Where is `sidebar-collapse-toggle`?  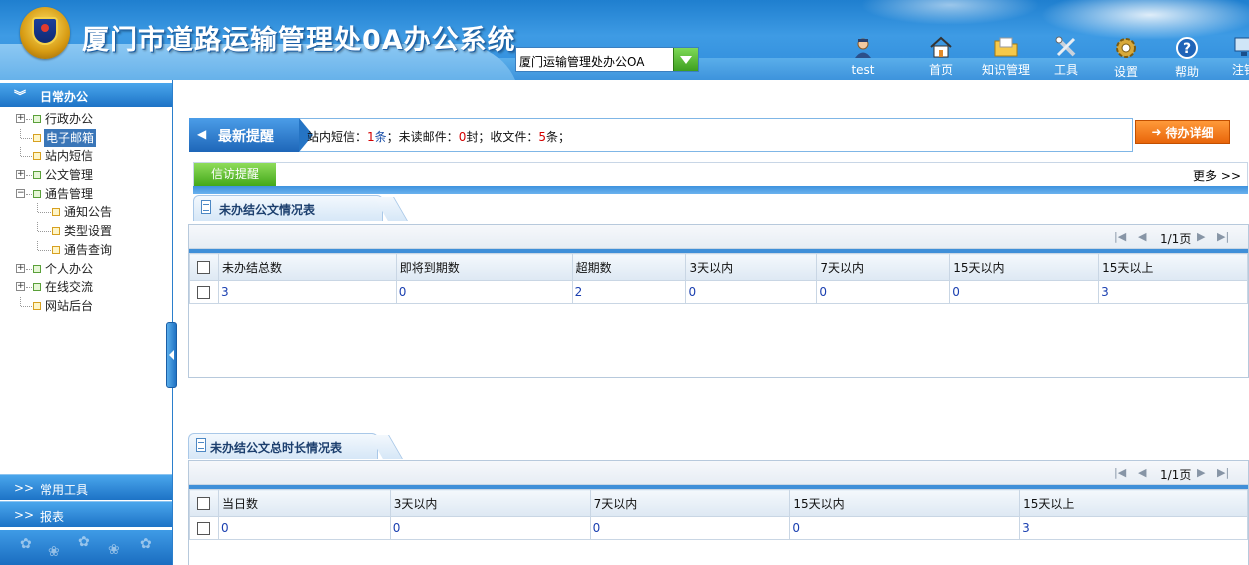
sidebar-collapse-toggle is located at coordinates (171, 355).